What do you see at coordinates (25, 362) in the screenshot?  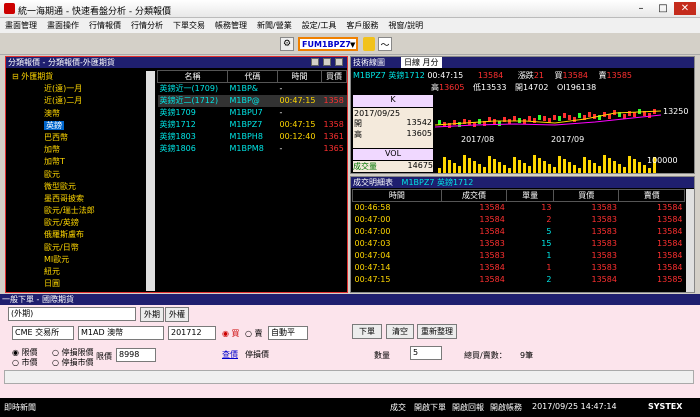 I see `market-radio: ○ 市價` at bounding box center [25, 362].